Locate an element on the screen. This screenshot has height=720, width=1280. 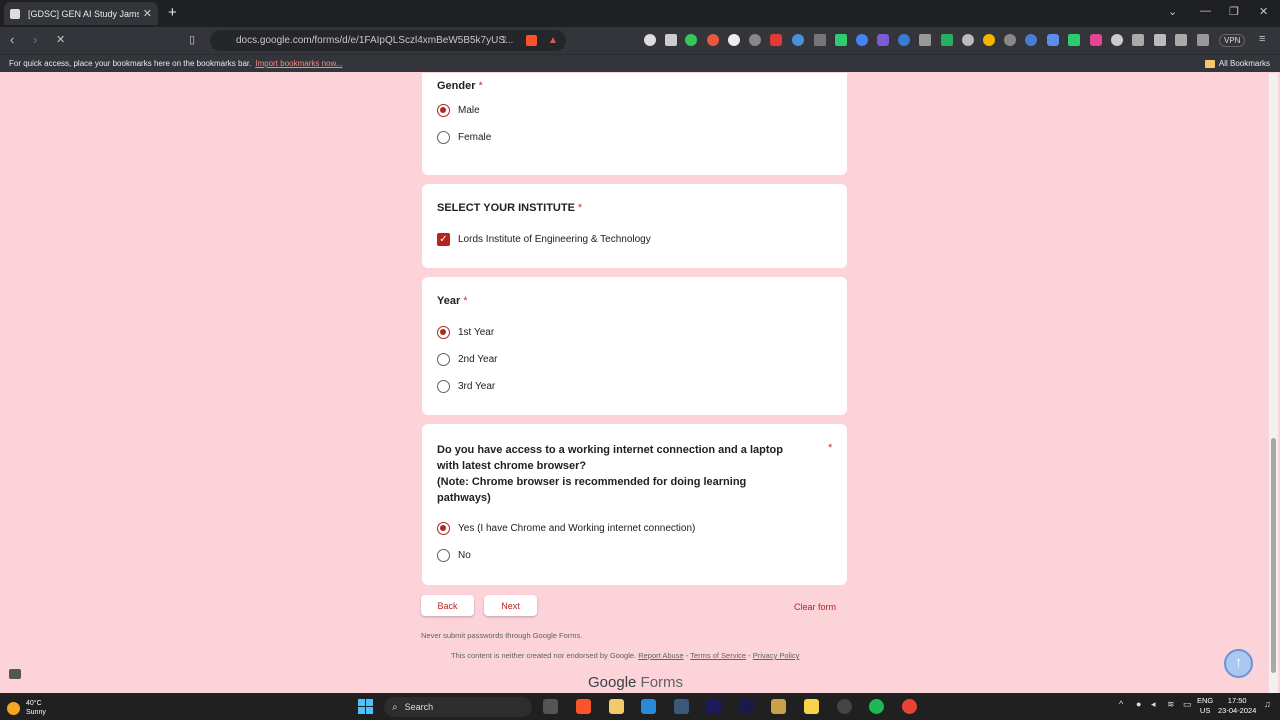
palette-extension-icon is located at coordinates (1096, 40).